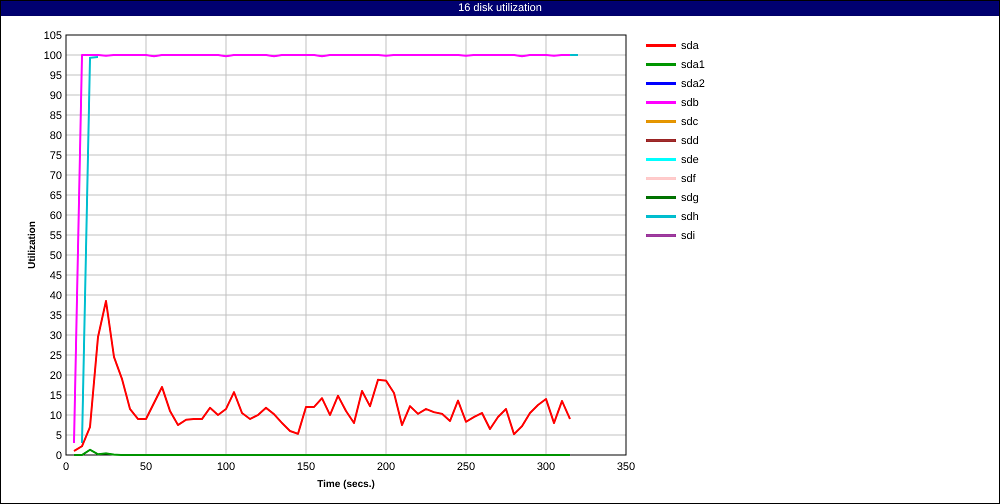 This screenshot has height=504, width=1000. I want to click on axis-tick-label: 85, so click(56, 116).